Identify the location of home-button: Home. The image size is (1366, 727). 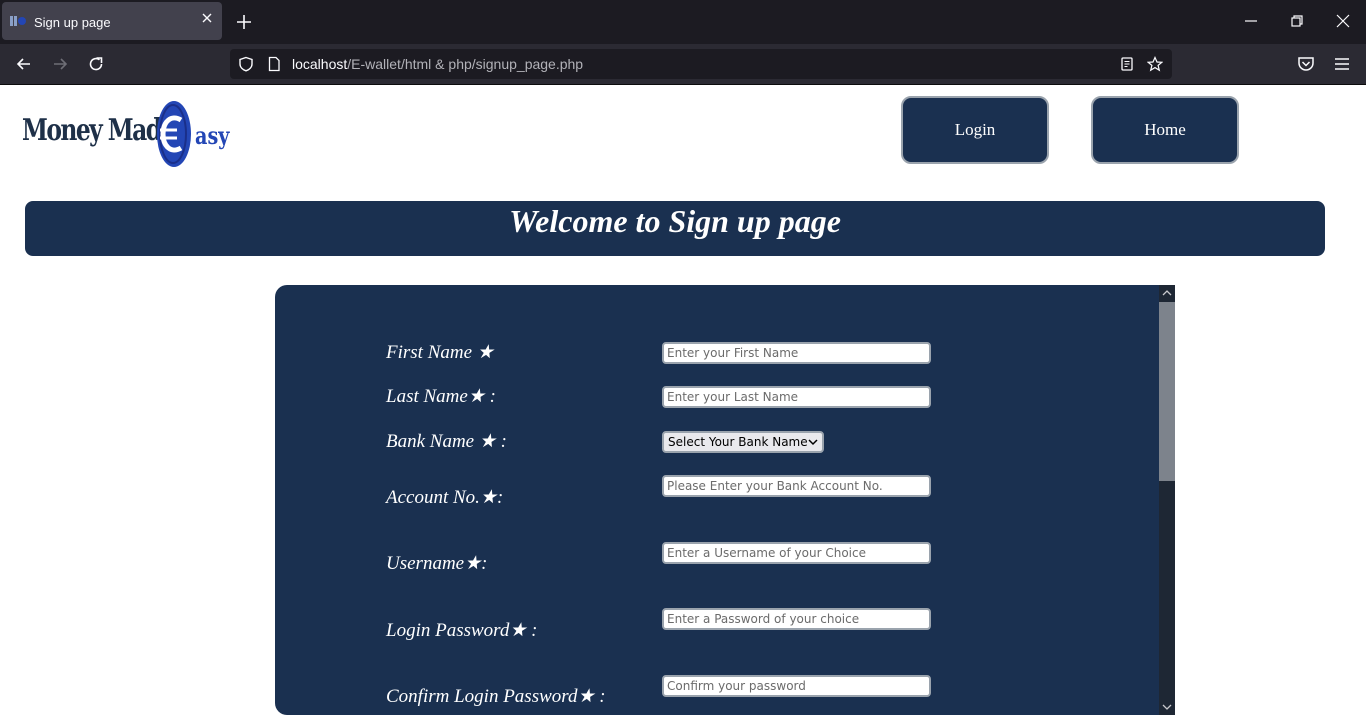
(1165, 130).